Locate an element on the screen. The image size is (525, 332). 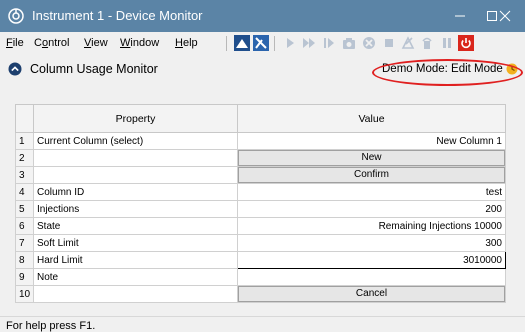
property-cell: Hard Limit is located at coordinates (135, 260).